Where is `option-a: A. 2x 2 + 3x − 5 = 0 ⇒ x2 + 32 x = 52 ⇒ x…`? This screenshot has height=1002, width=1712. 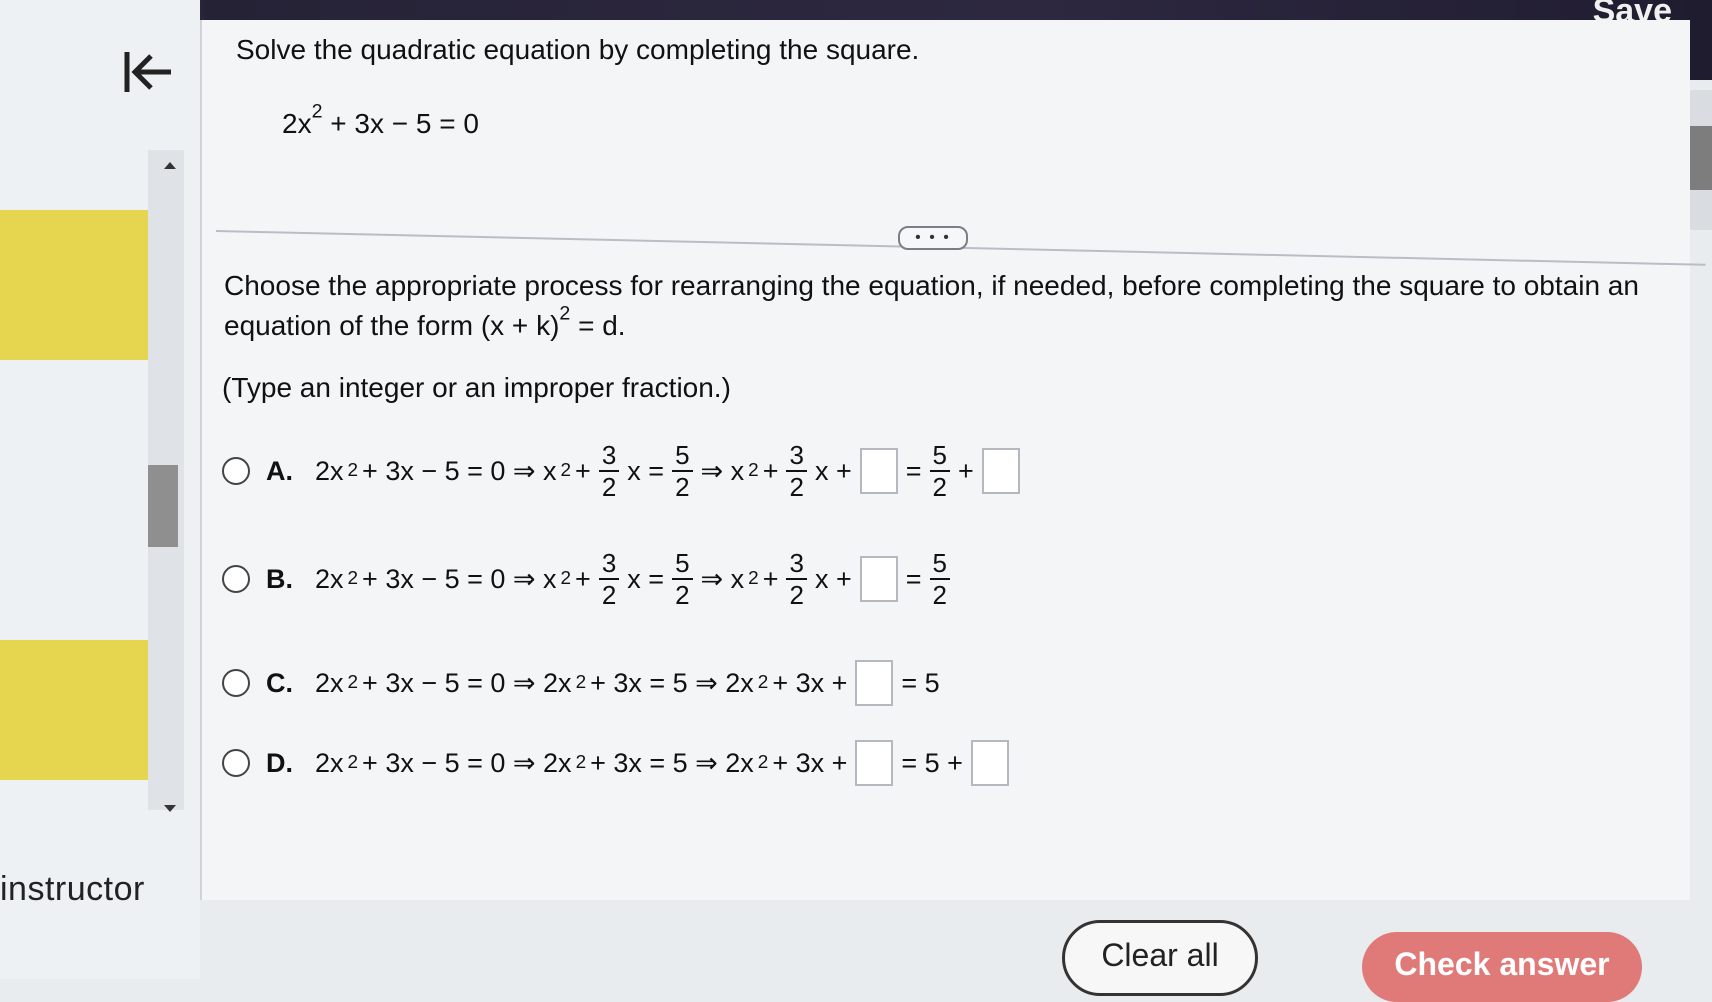 option-a: A. 2x 2 + 3x − 5 = 0 ⇒ x2 + 32 x = 52 ⇒ x… is located at coordinates (623, 471).